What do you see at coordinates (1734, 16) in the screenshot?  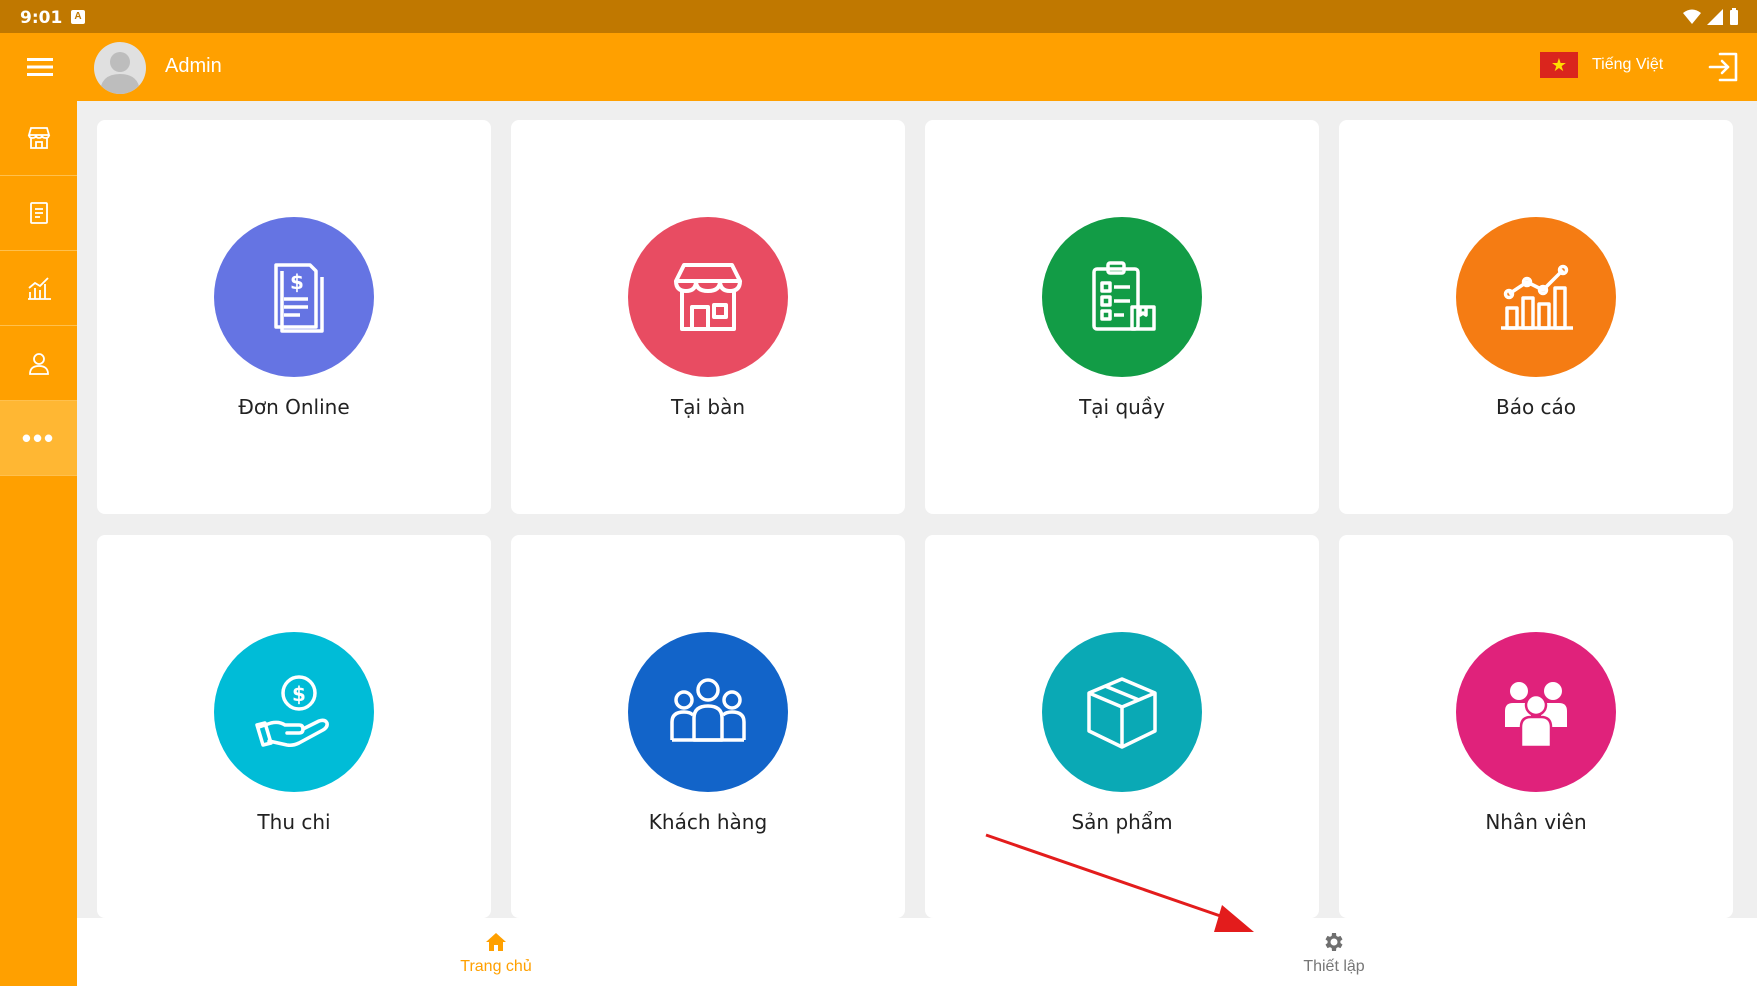 I see `battery-icon` at bounding box center [1734, 16].